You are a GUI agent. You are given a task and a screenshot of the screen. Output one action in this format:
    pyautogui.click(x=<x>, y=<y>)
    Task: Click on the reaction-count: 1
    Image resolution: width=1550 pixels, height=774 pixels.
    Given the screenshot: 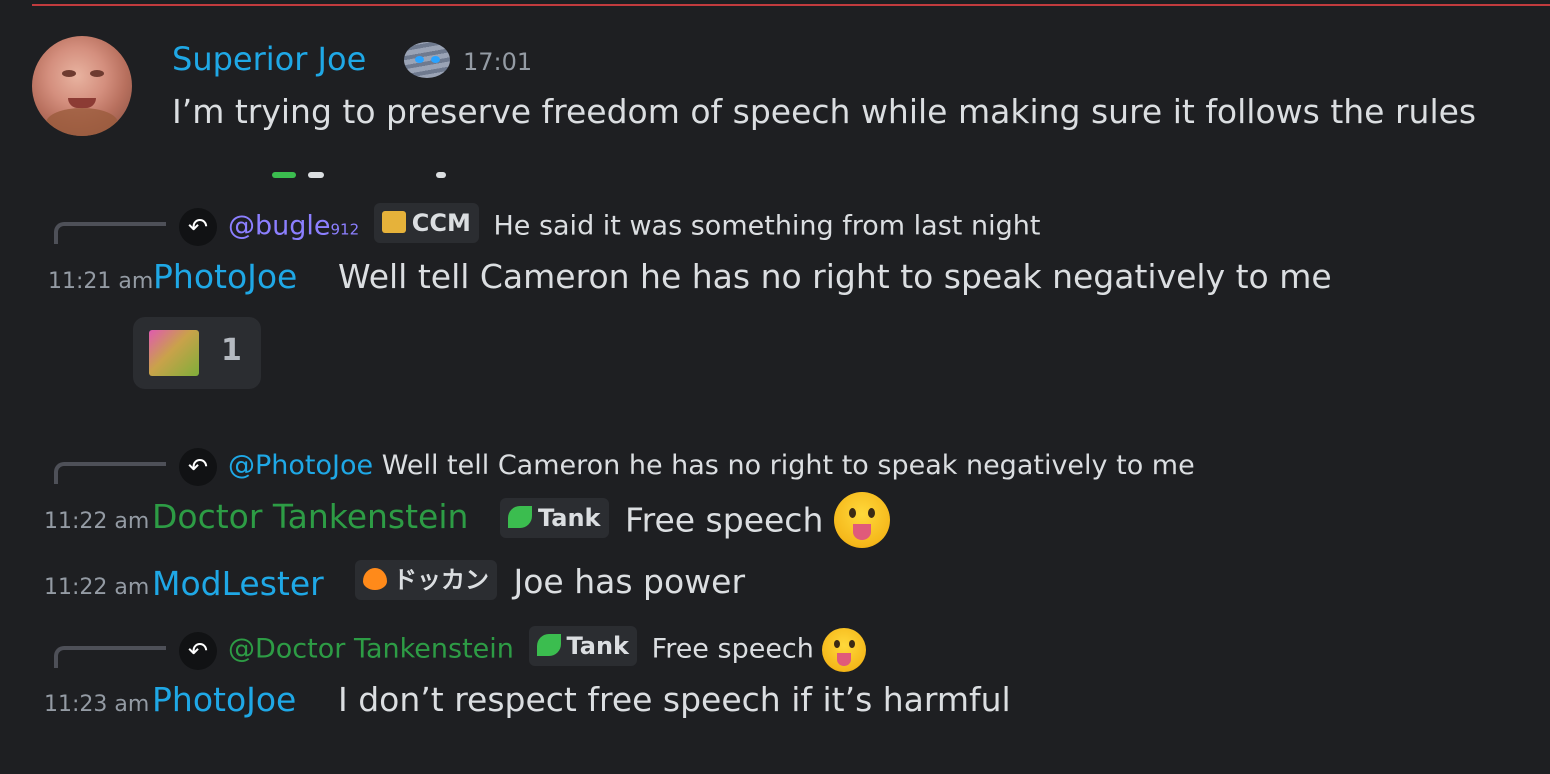 What is the action you would take?
    pyautogui.click(x=231, y=350)
    